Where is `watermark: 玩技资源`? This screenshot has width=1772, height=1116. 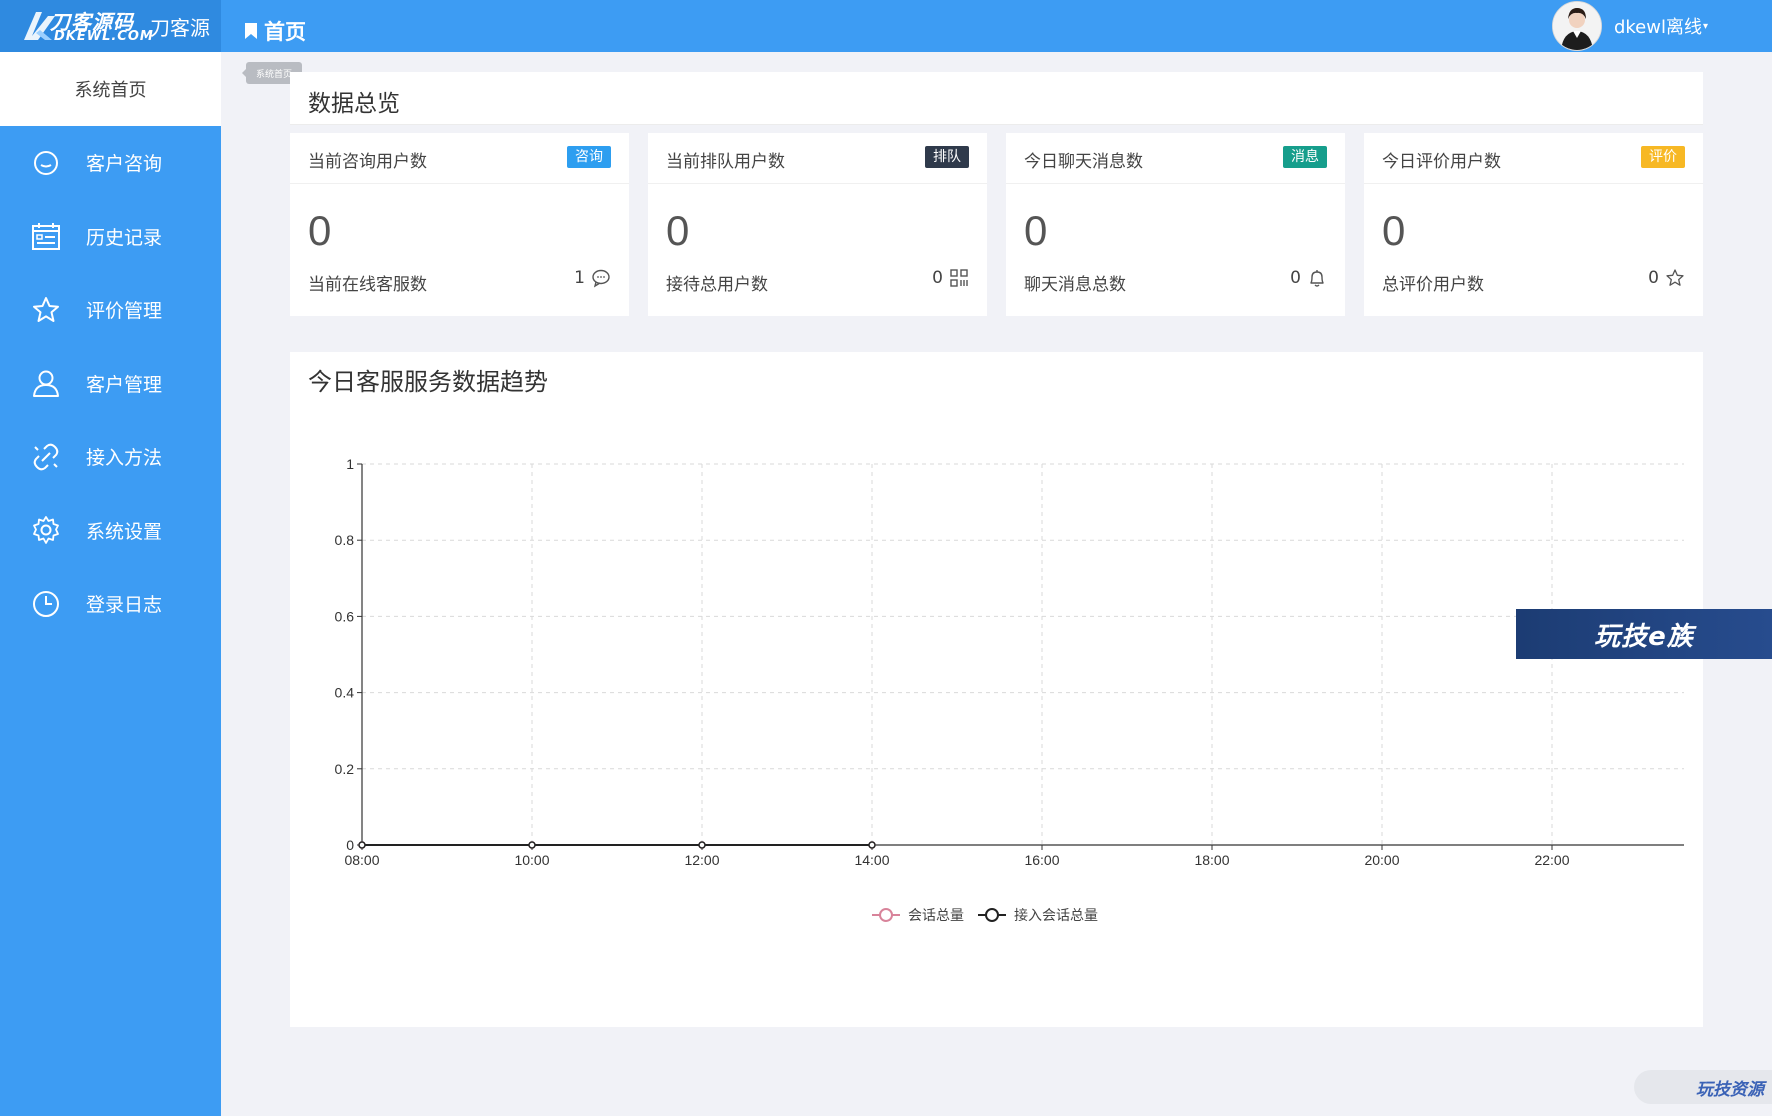 watermark: 玩技资源 is located at coordinates (1703, 1087).